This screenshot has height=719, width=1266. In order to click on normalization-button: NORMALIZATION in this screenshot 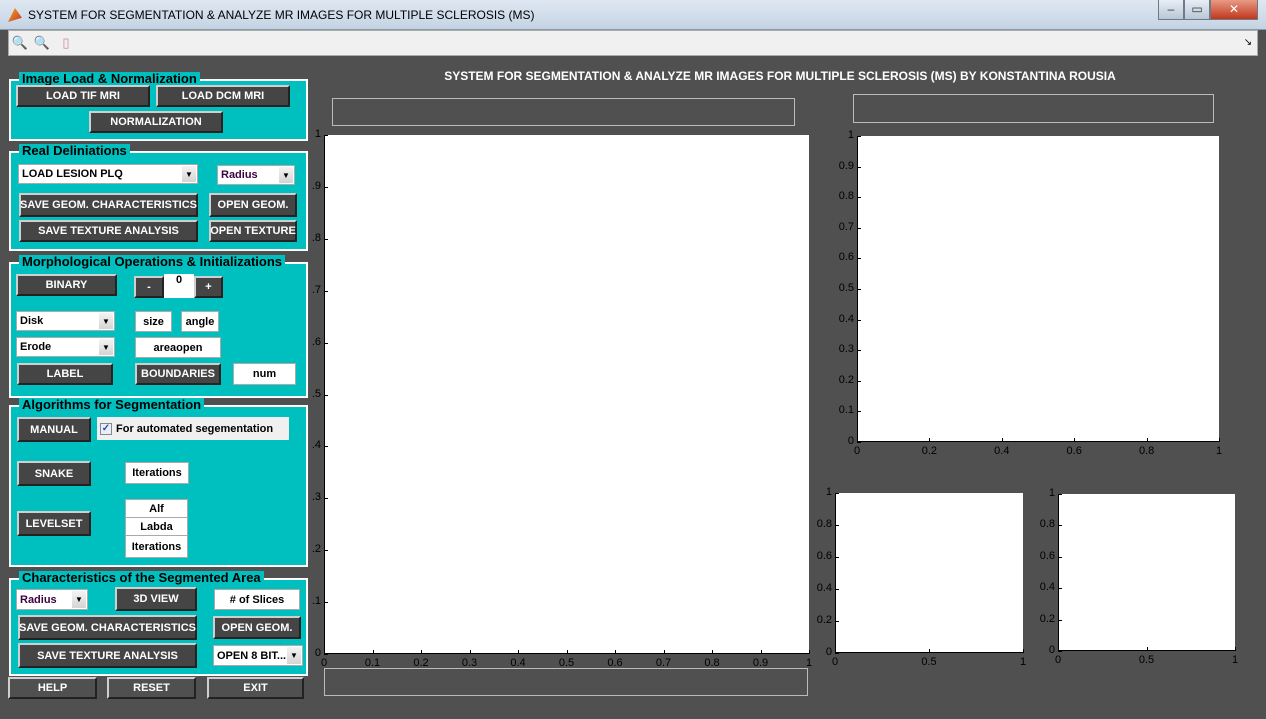, I will do `click(156, 122)`.